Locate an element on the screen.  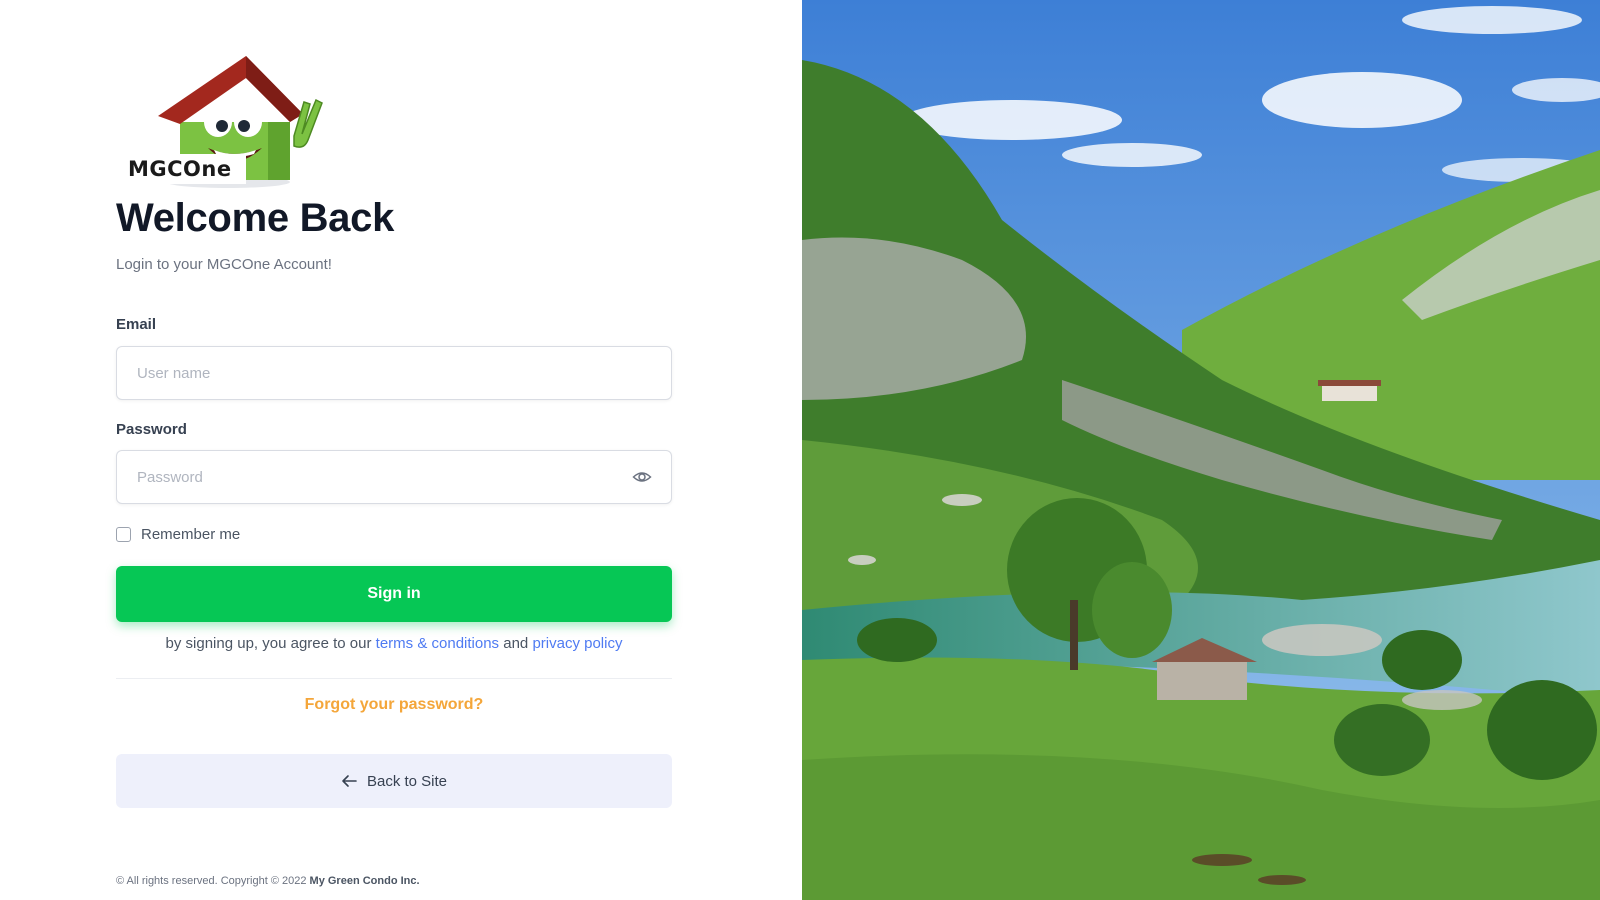
remember-me-row: Remember me is located at coordinates (178, 534).